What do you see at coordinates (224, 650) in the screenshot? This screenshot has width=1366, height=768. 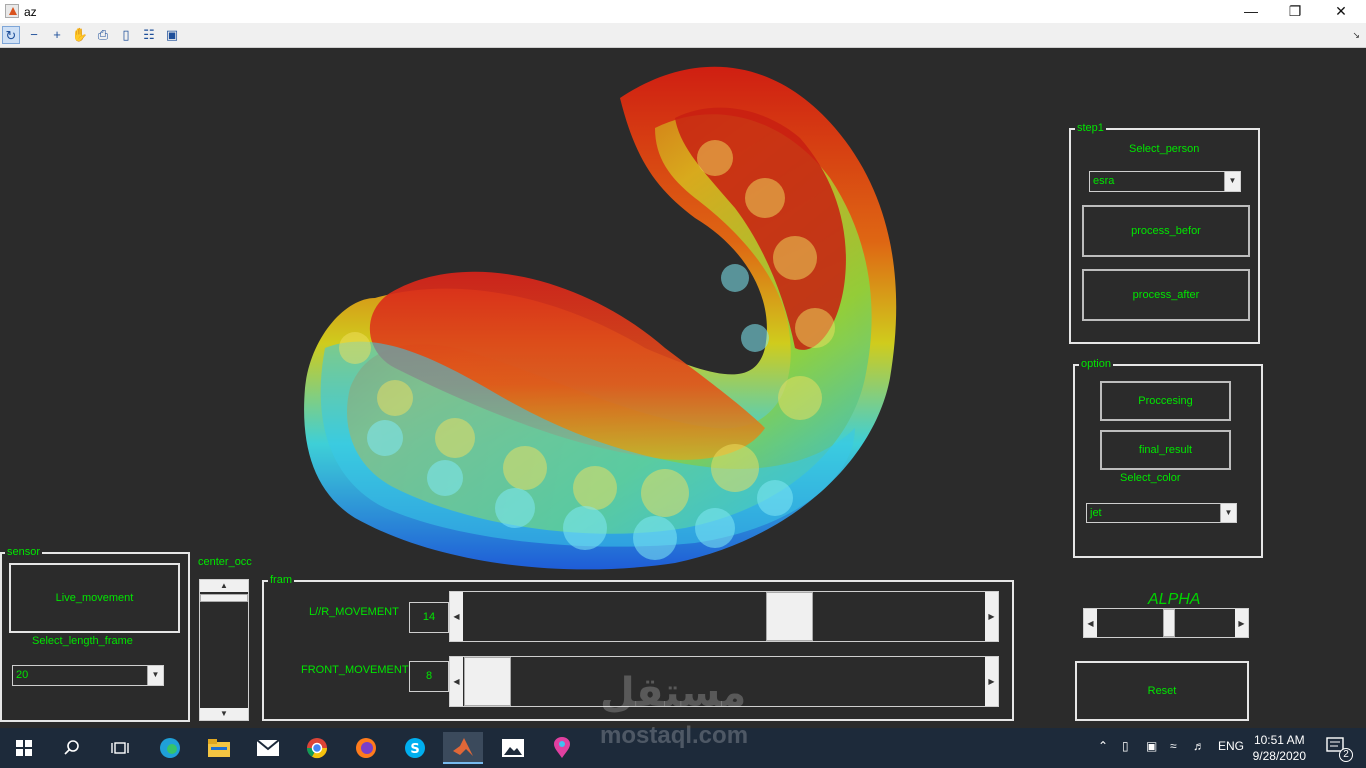 I see `center-occ-slider: ▲ ▼` at bounding box center [224, 650].